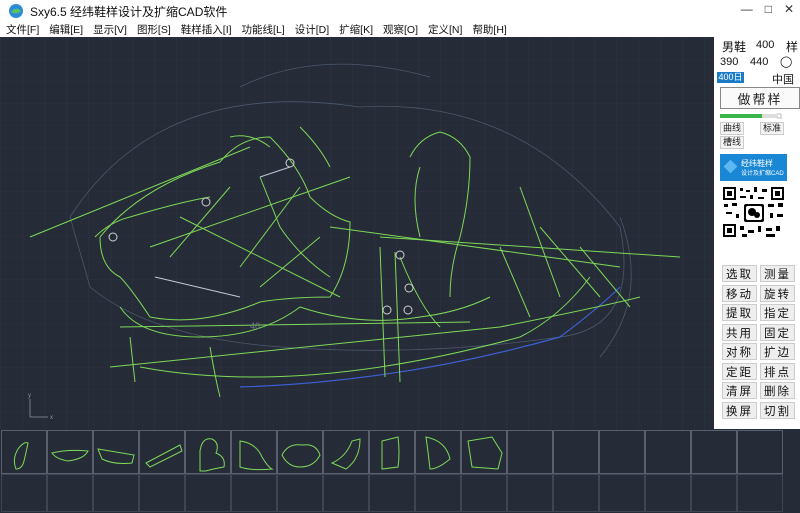 The height and width of the screenshot is (513, 800). I want to click on circle-option-icon: ◯, so click(786, 61).